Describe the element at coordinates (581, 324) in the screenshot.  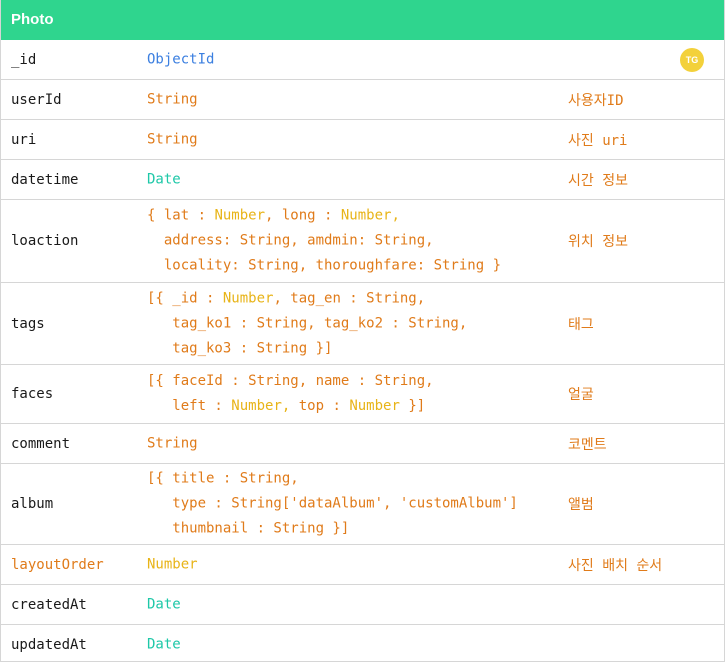
I see `field-description: 태그` at that location.